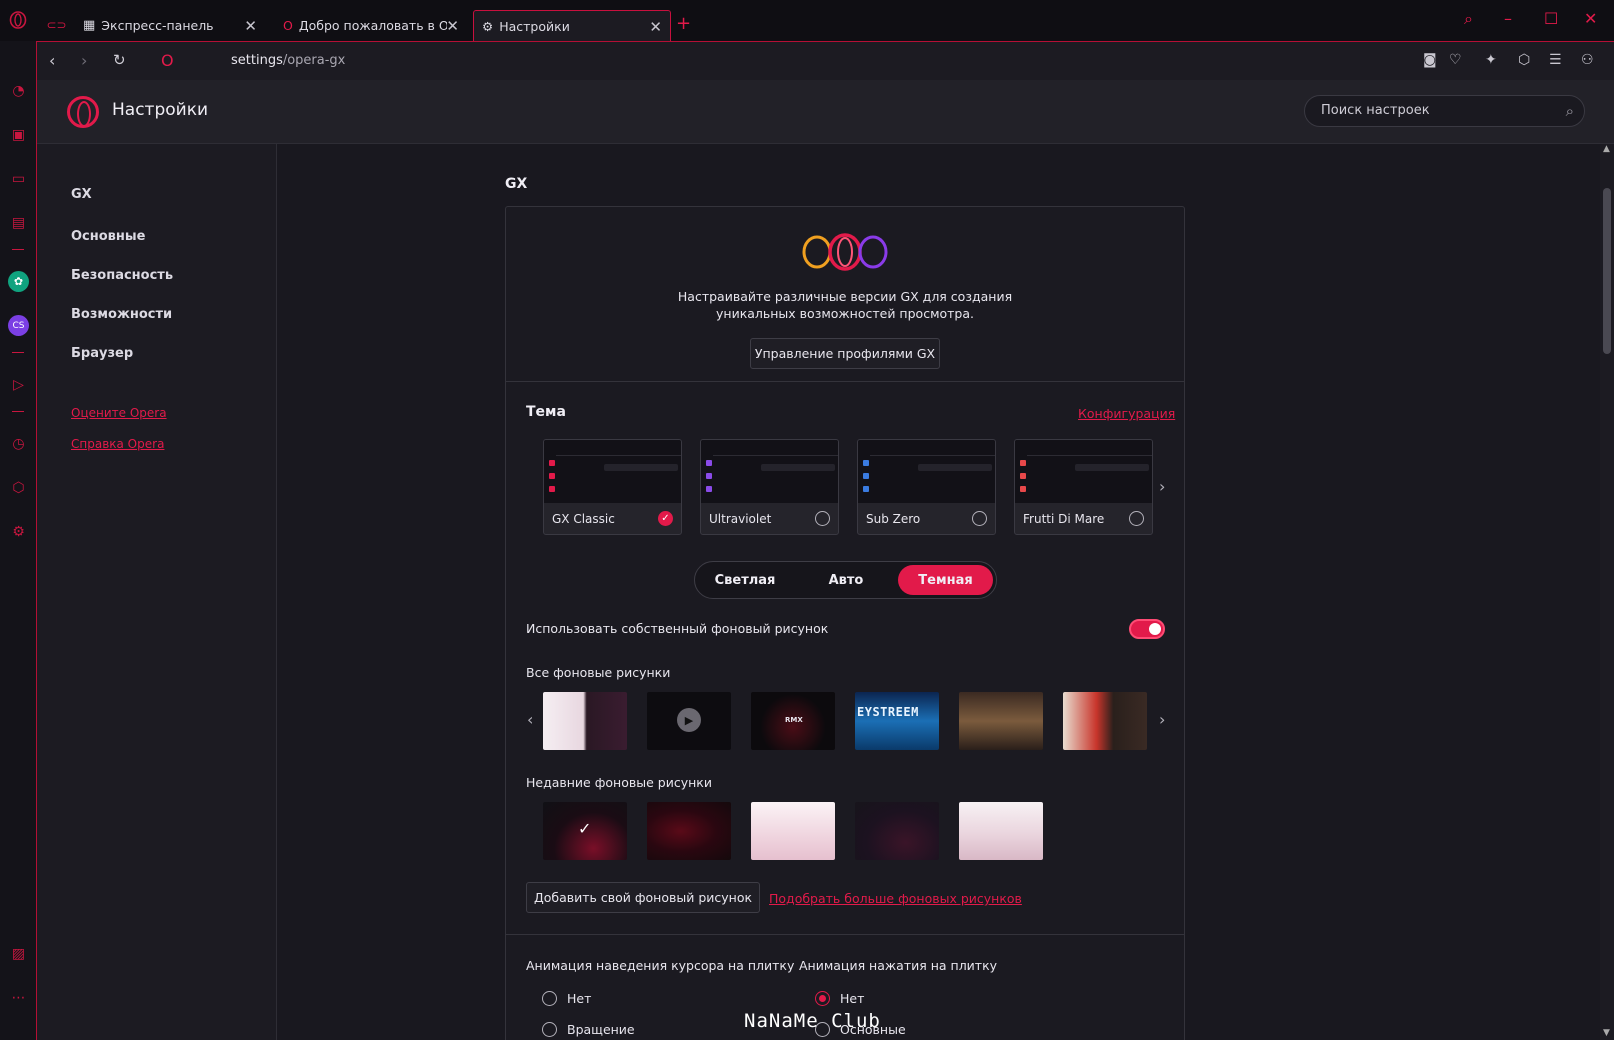 This screenshot has height=1040, width=1614. I want to click on url-field: settings/opera-gx, so click(288, 60).